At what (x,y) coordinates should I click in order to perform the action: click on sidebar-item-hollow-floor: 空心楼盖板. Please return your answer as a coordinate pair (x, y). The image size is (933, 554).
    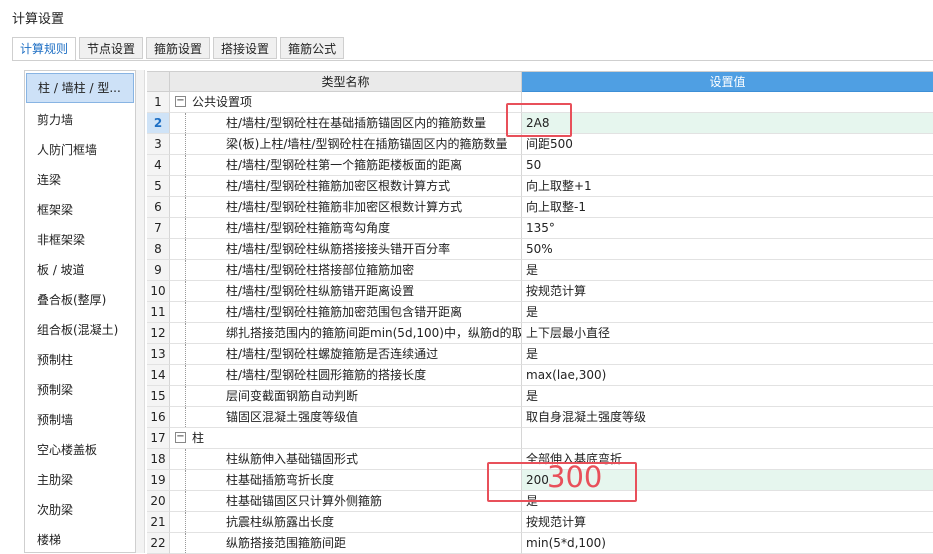
    Looking at the image, I should click on (80, 450).